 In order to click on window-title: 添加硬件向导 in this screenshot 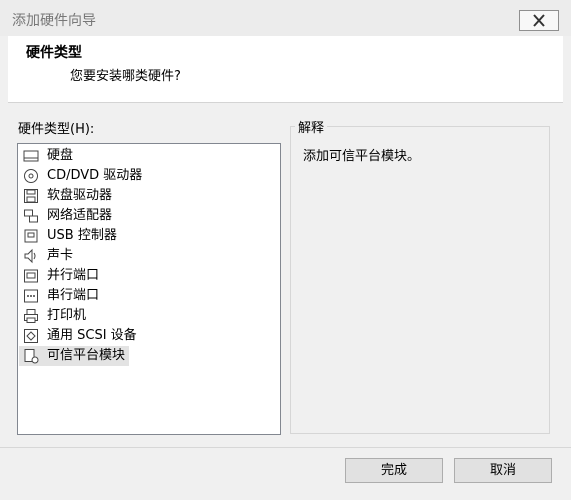, I will do `click(54, 21)`.